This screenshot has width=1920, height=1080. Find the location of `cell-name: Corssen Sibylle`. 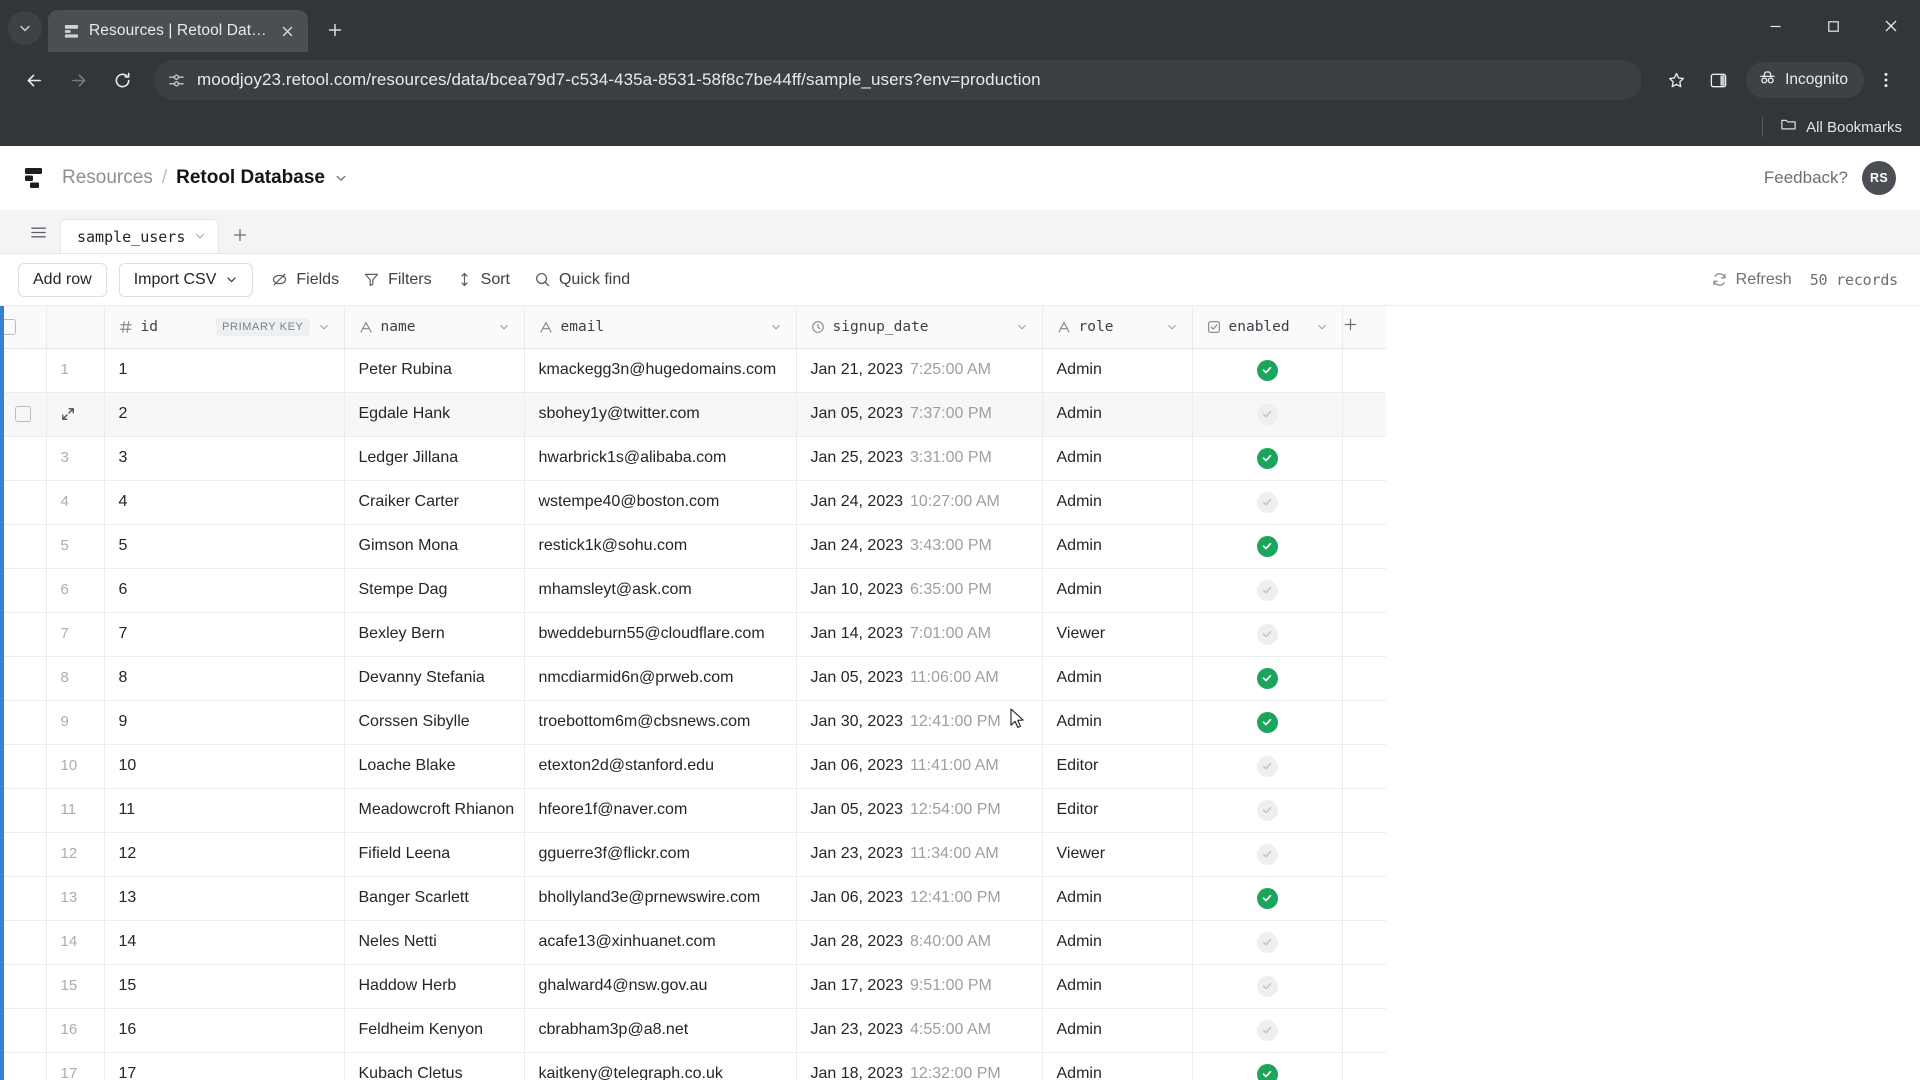

cell-name: Corssen Sibylle is located at coordinates (434, 722).